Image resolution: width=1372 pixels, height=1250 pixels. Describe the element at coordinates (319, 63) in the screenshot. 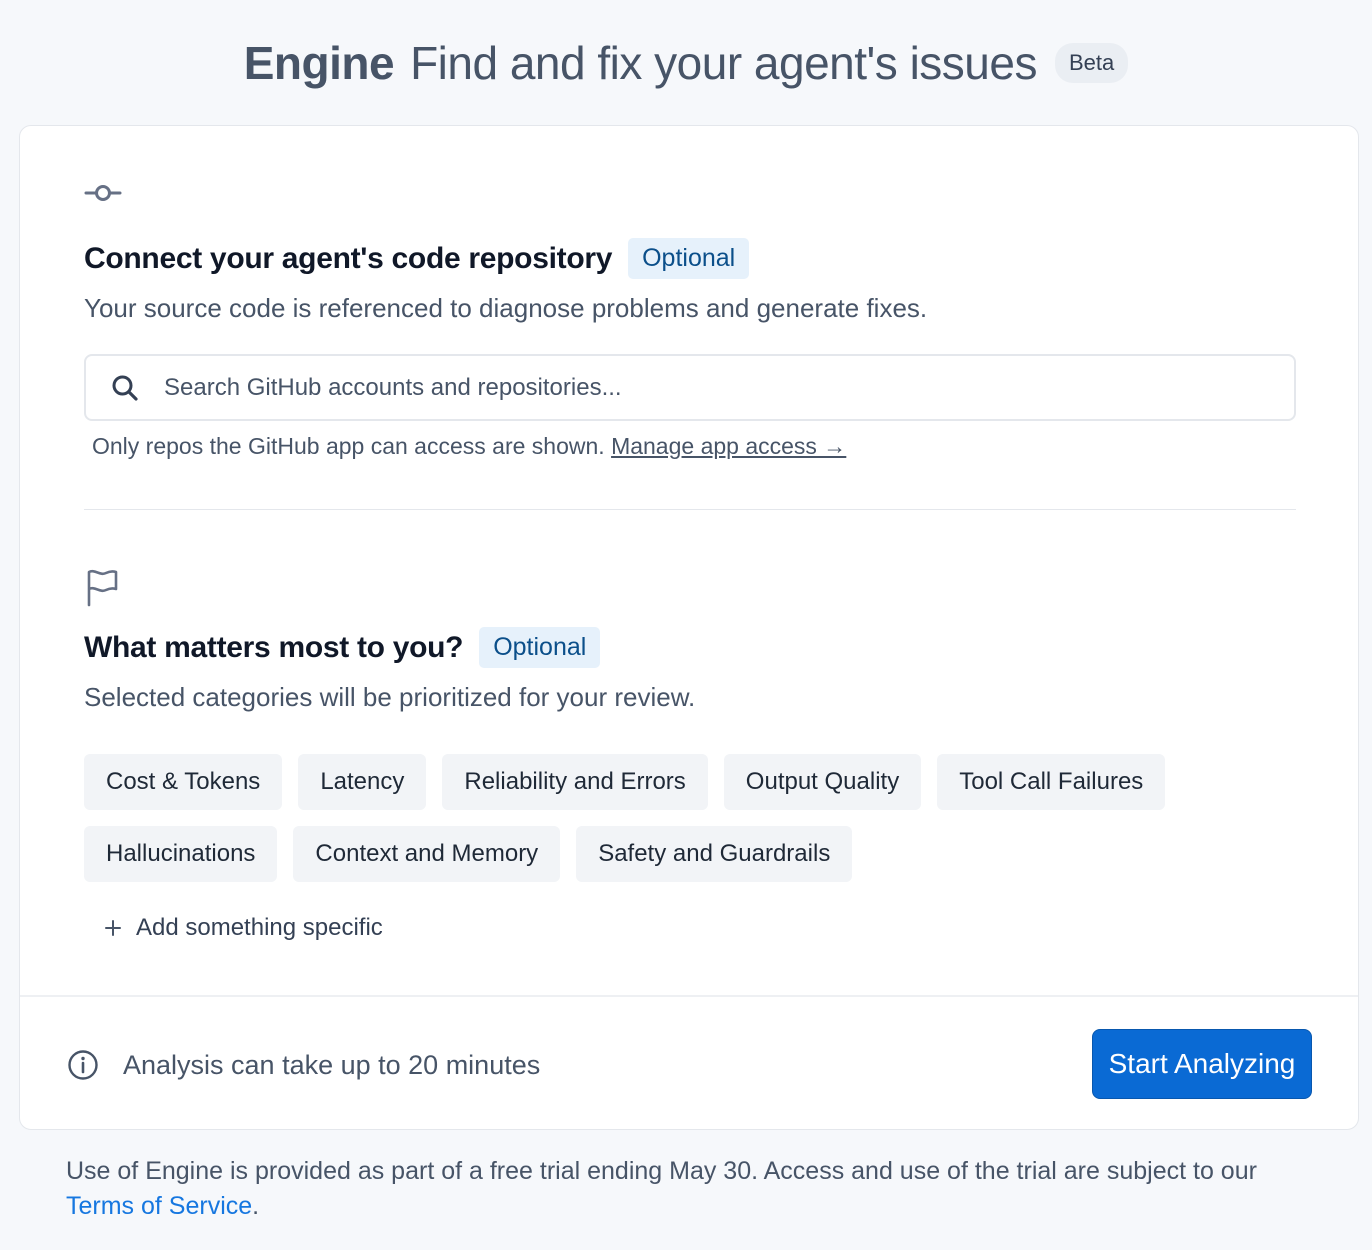

I see `brand-name: Engine` at that location.